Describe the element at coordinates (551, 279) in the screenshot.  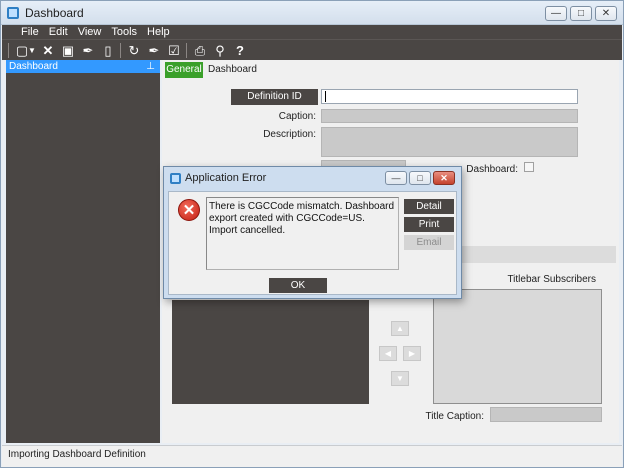
I see `titlebar-subscribers-label: Titlebar Subscribers` at that location.